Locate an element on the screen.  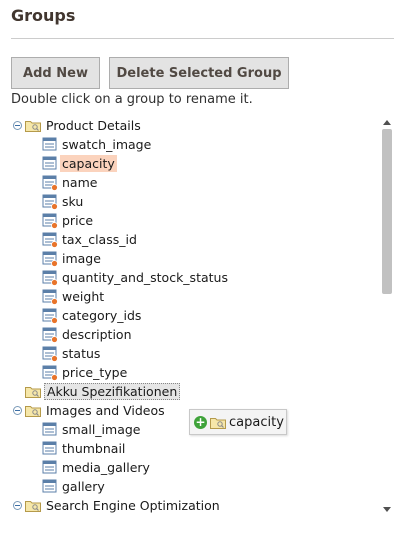
tree-attribute: price is located at coordinates (68, 220).